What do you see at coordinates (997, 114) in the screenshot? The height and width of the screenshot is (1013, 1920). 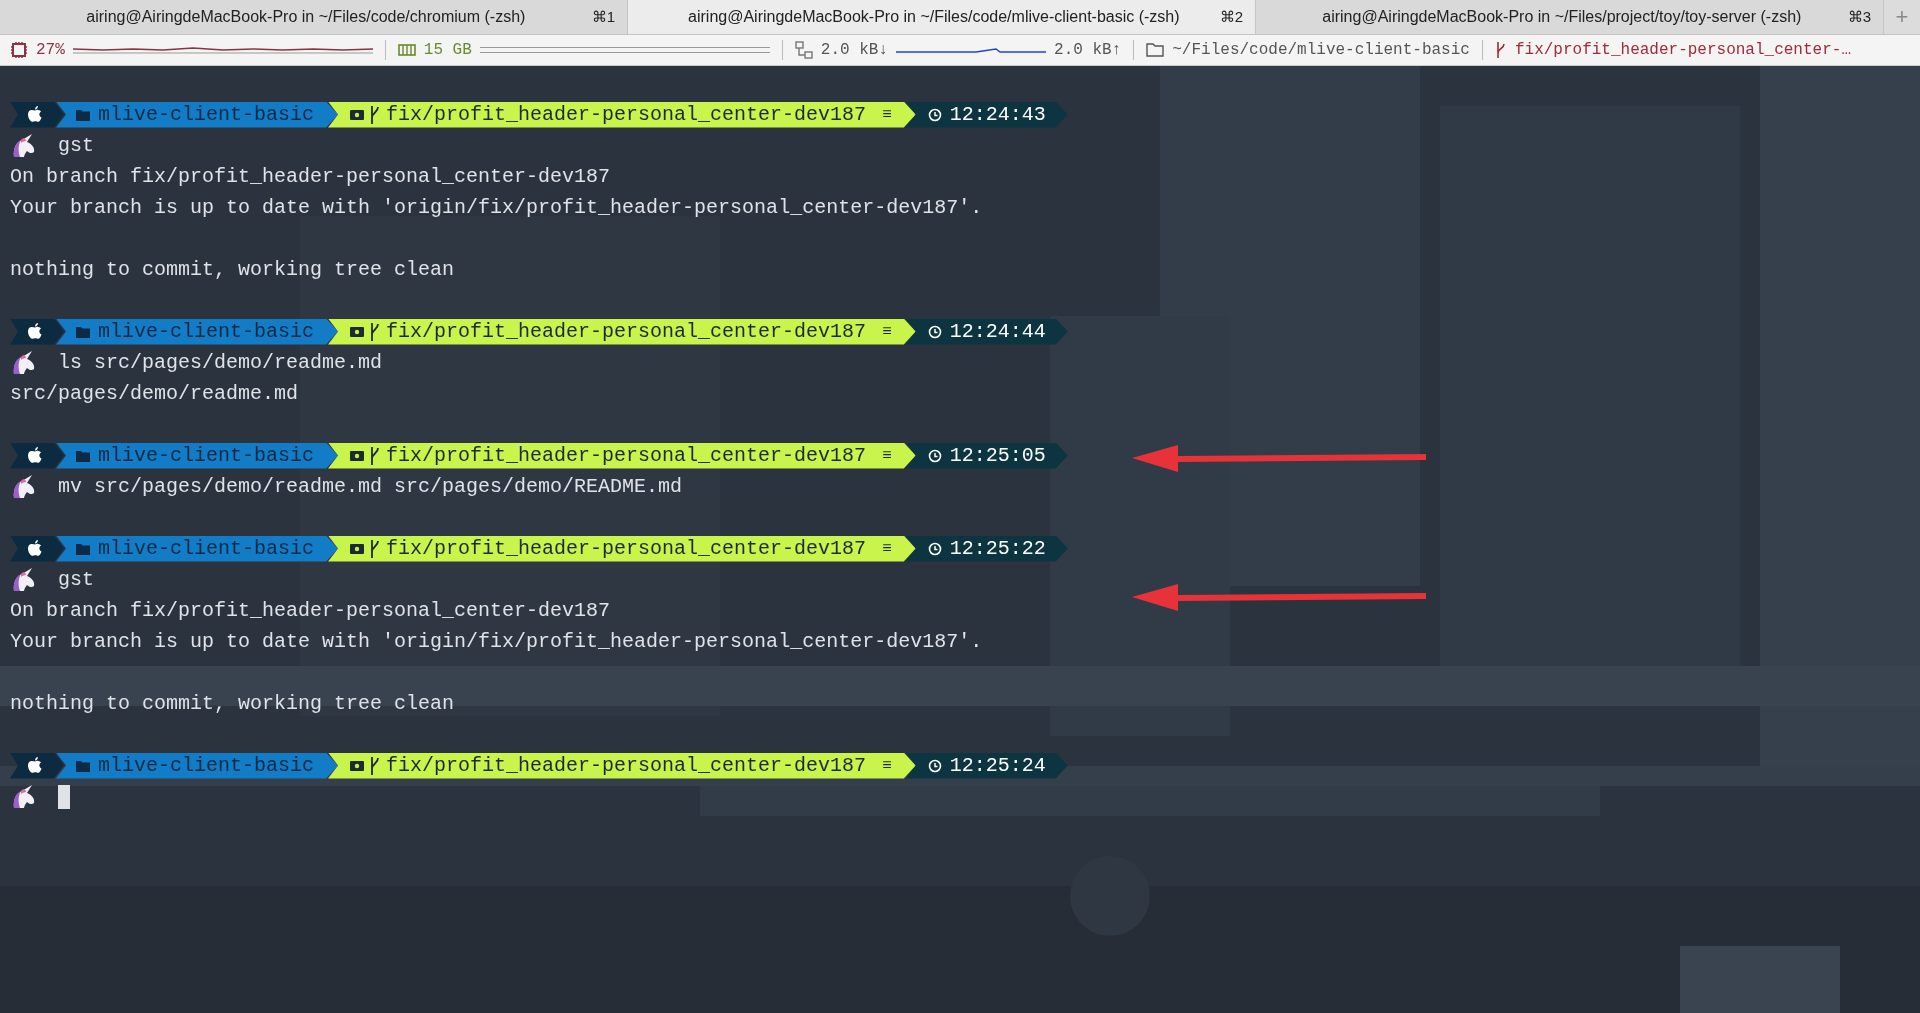 I see `prompt-time: 12:24:43` at bounding box center [997, 114].